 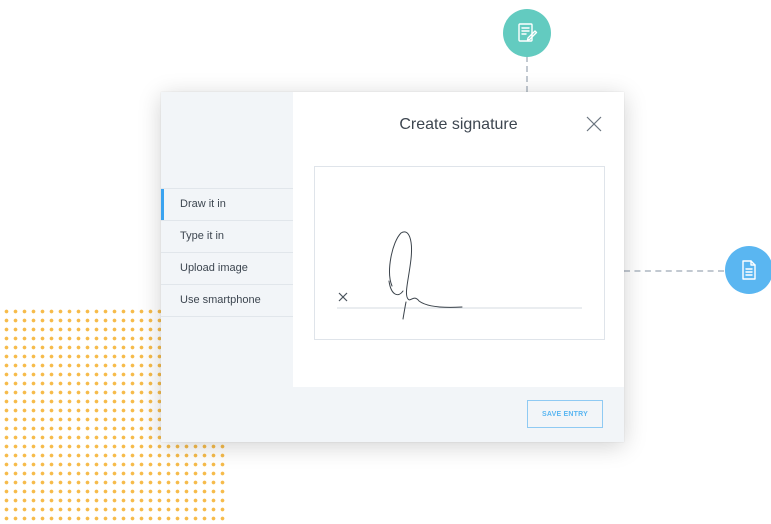 I want to click on menu-item-type: Type it in, so click(x=227, y=237).